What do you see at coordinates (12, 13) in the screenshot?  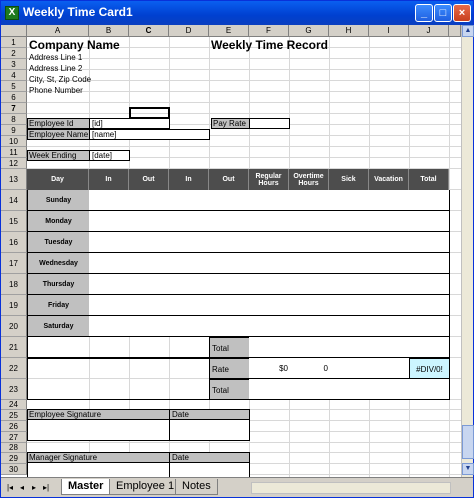 I see `excel-app-icon: X` at bounding box center [12, 13].